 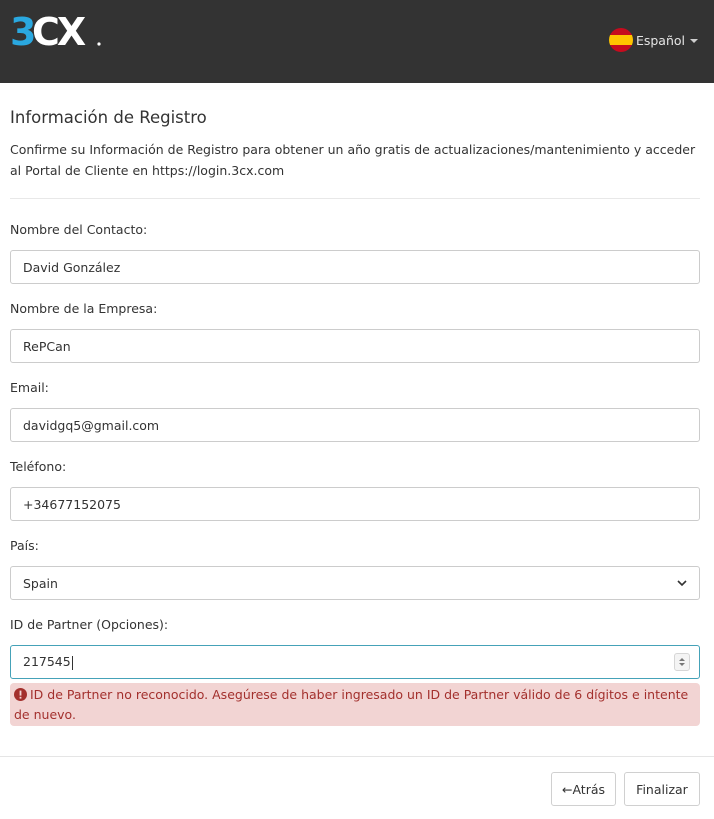 What do you see at coordinates (355, 504) in the screenshot?
I see `phone-input: +34677152075` at bounding box center [355, 504].